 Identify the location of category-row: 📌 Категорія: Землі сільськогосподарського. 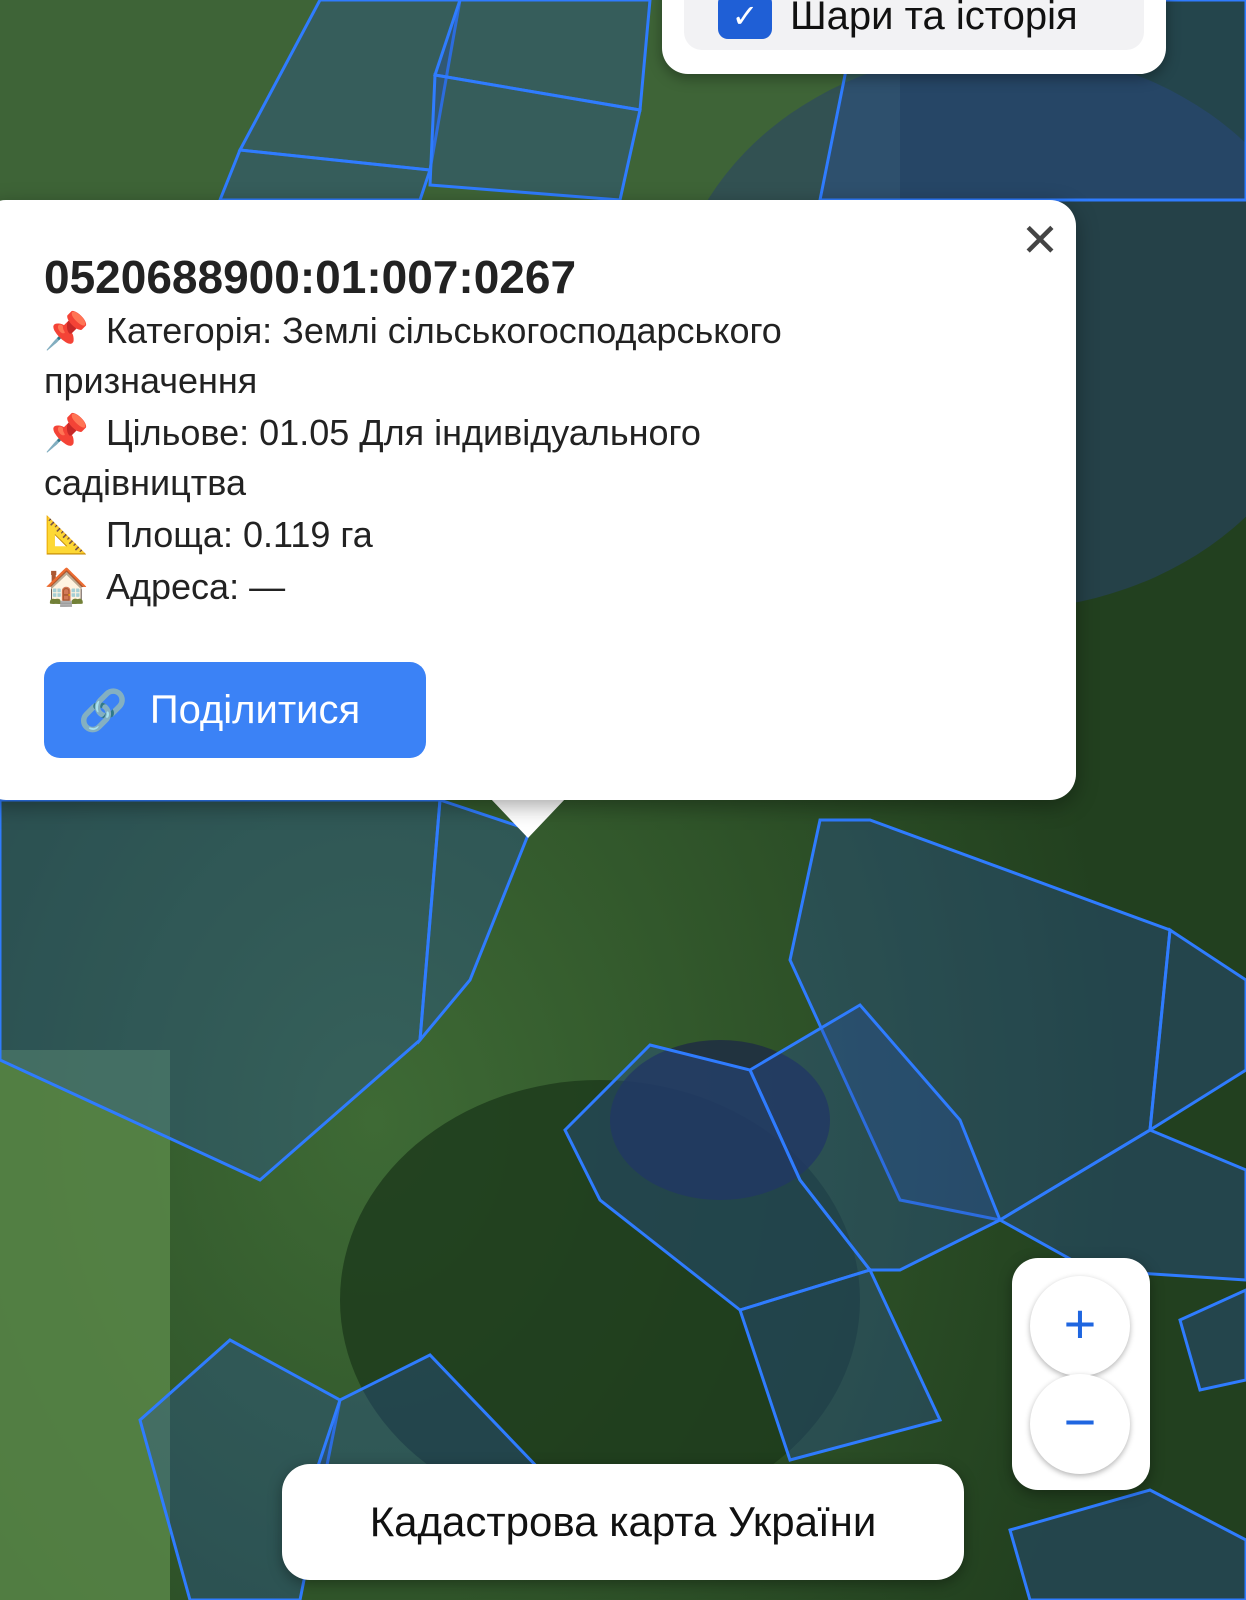
(413, 331).